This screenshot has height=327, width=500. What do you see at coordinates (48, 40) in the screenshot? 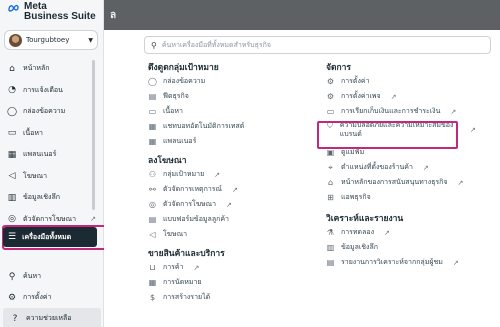
I see `account-name: Tourgubtoey` at bounding box center [48, 40].